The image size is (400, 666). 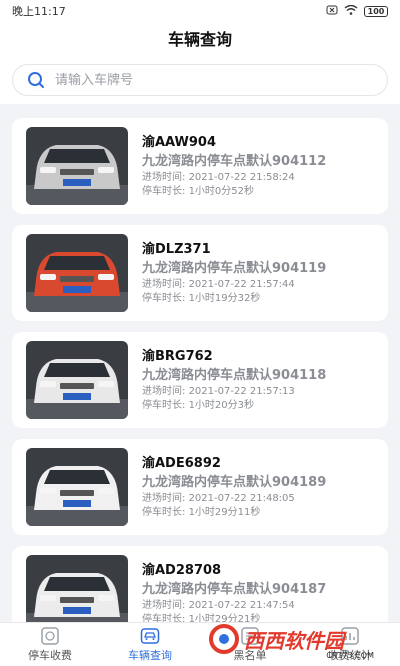 I want to click on entry-time-row: 进场时间: 2021-07-22 21:48:05, so click(x=234, y=499).